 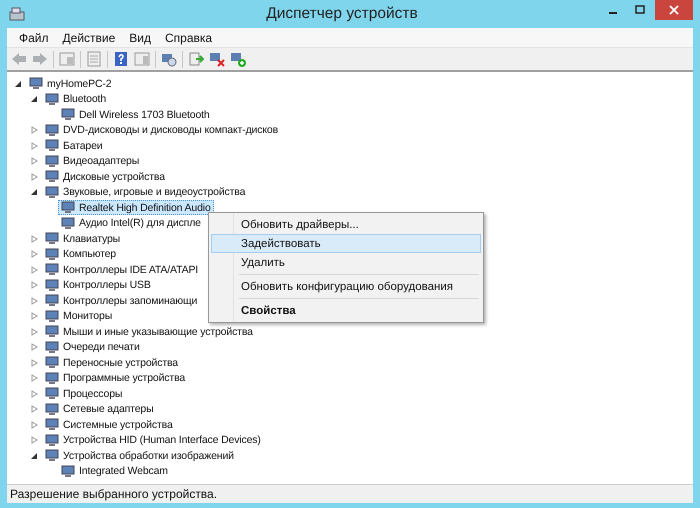 What do you see at coordinates (136, 208) in the screenshot?
I see `tree-item: Realtek High Definition Audio` at bounding box center [136, 208].